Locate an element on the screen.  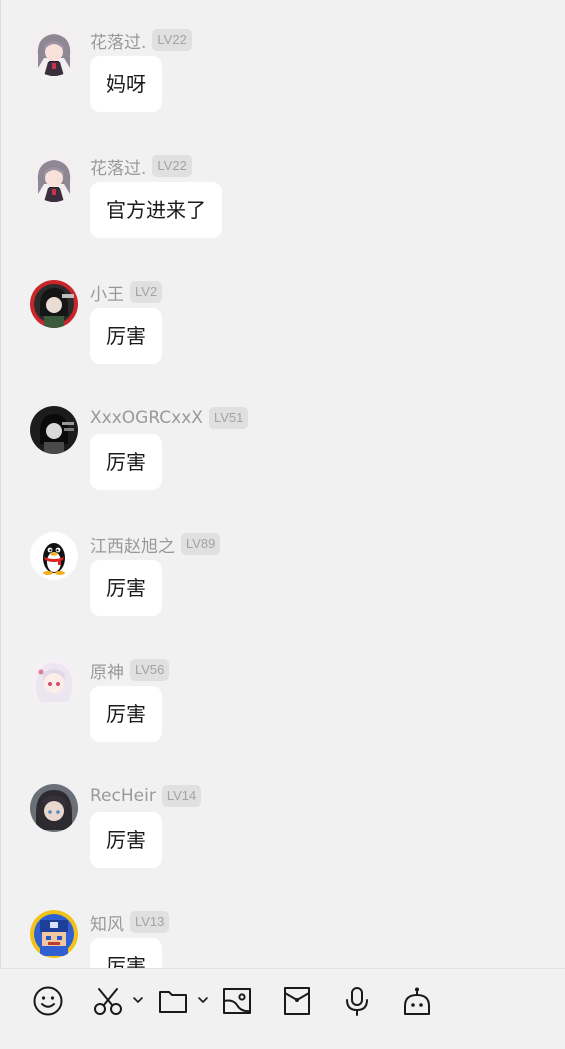
level-badge: LV89 is located at coordinates (201, 544).